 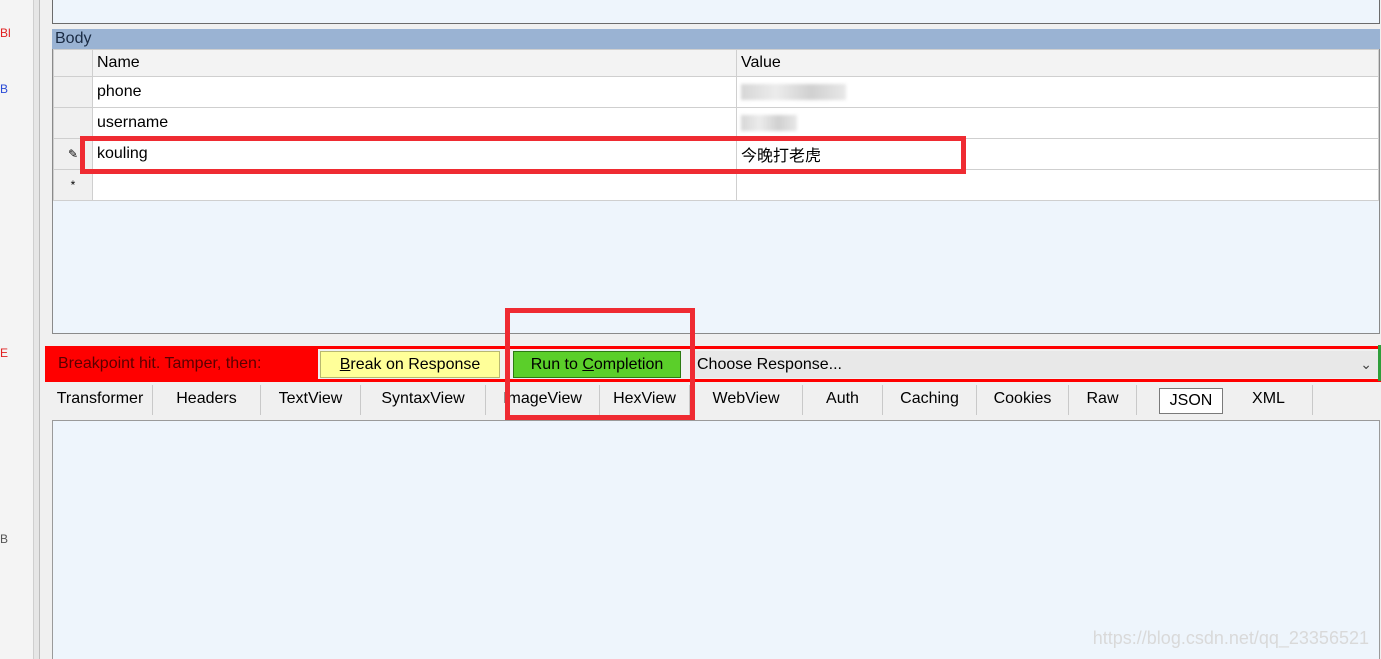 I want to click on tab-caching: Caching, so click(x=930, y=400).